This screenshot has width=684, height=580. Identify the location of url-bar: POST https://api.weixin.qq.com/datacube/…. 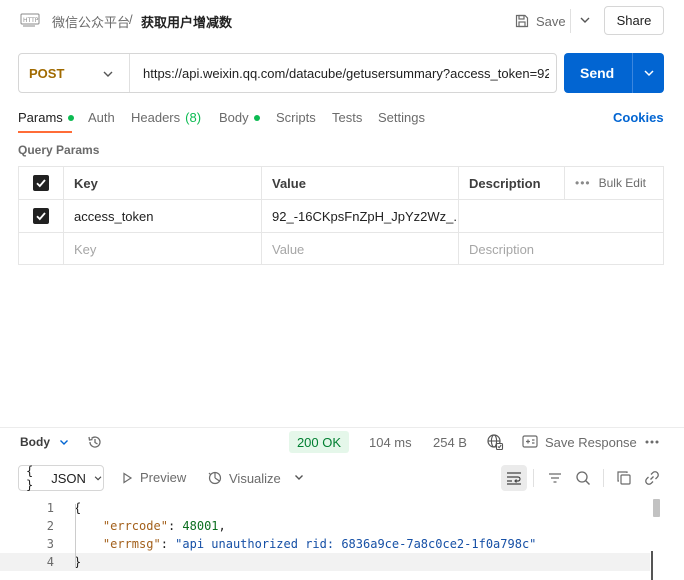
(287, 73).